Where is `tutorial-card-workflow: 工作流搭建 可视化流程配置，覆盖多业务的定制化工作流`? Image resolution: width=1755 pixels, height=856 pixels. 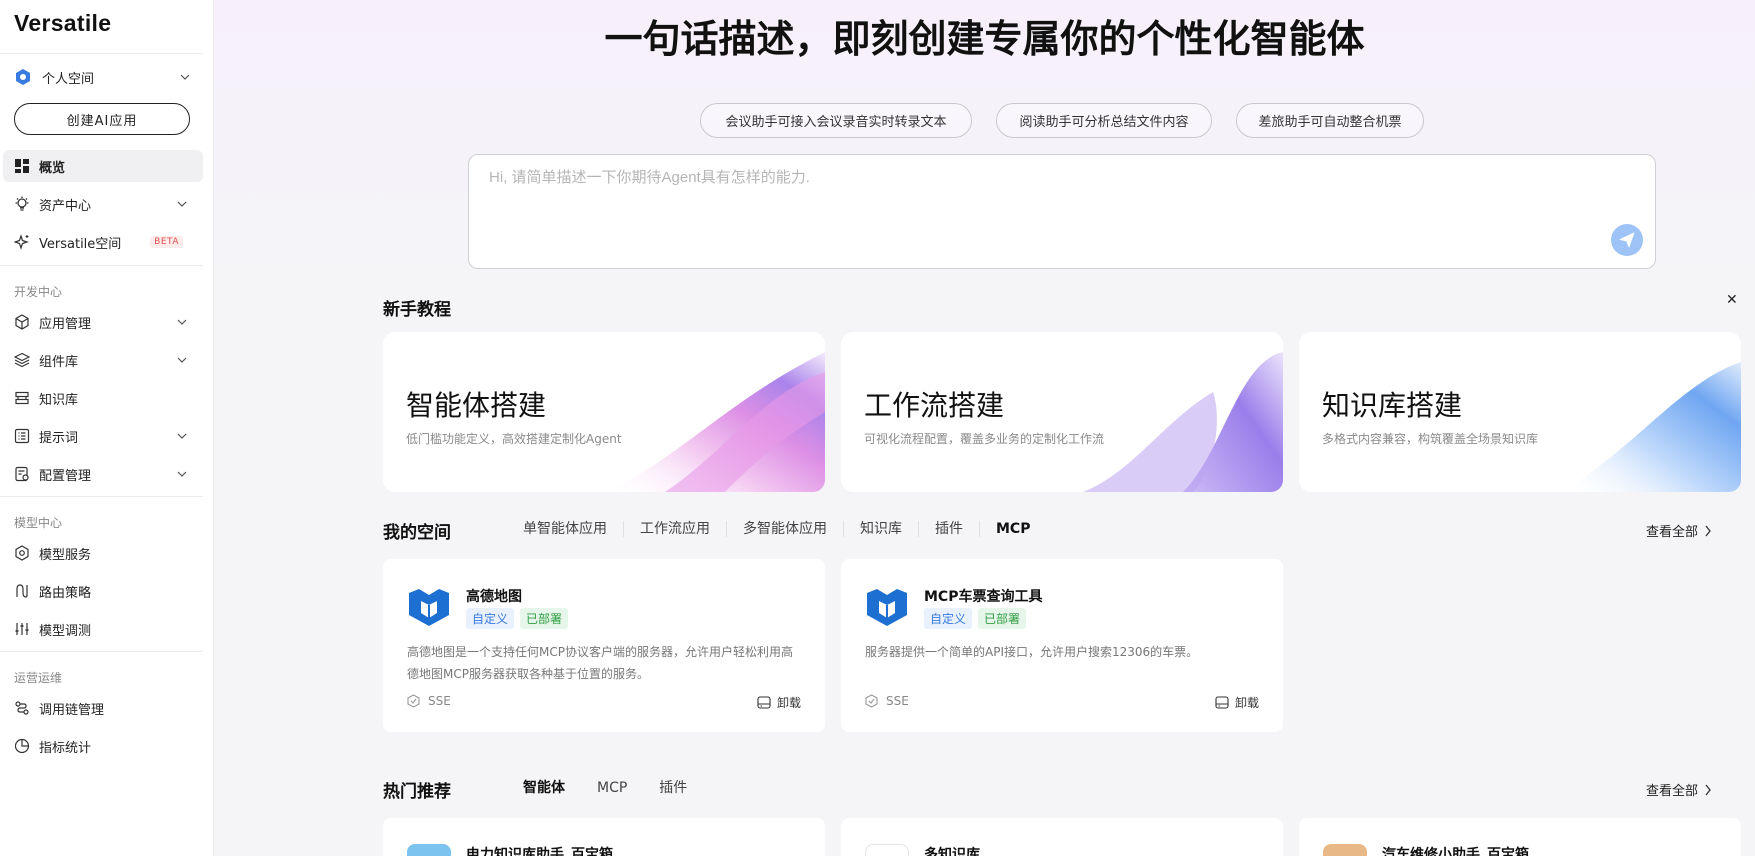 tutorial-card-workflow: 工作流搭建 可视化流程配置，覆盖多业务的定制化工作流 is located at coordinates (1062, 412).